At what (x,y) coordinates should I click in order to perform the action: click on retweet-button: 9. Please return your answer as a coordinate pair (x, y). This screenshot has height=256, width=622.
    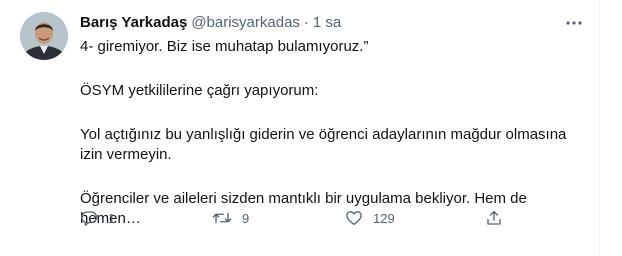
    Looking at the image, I should click on (230, 218).